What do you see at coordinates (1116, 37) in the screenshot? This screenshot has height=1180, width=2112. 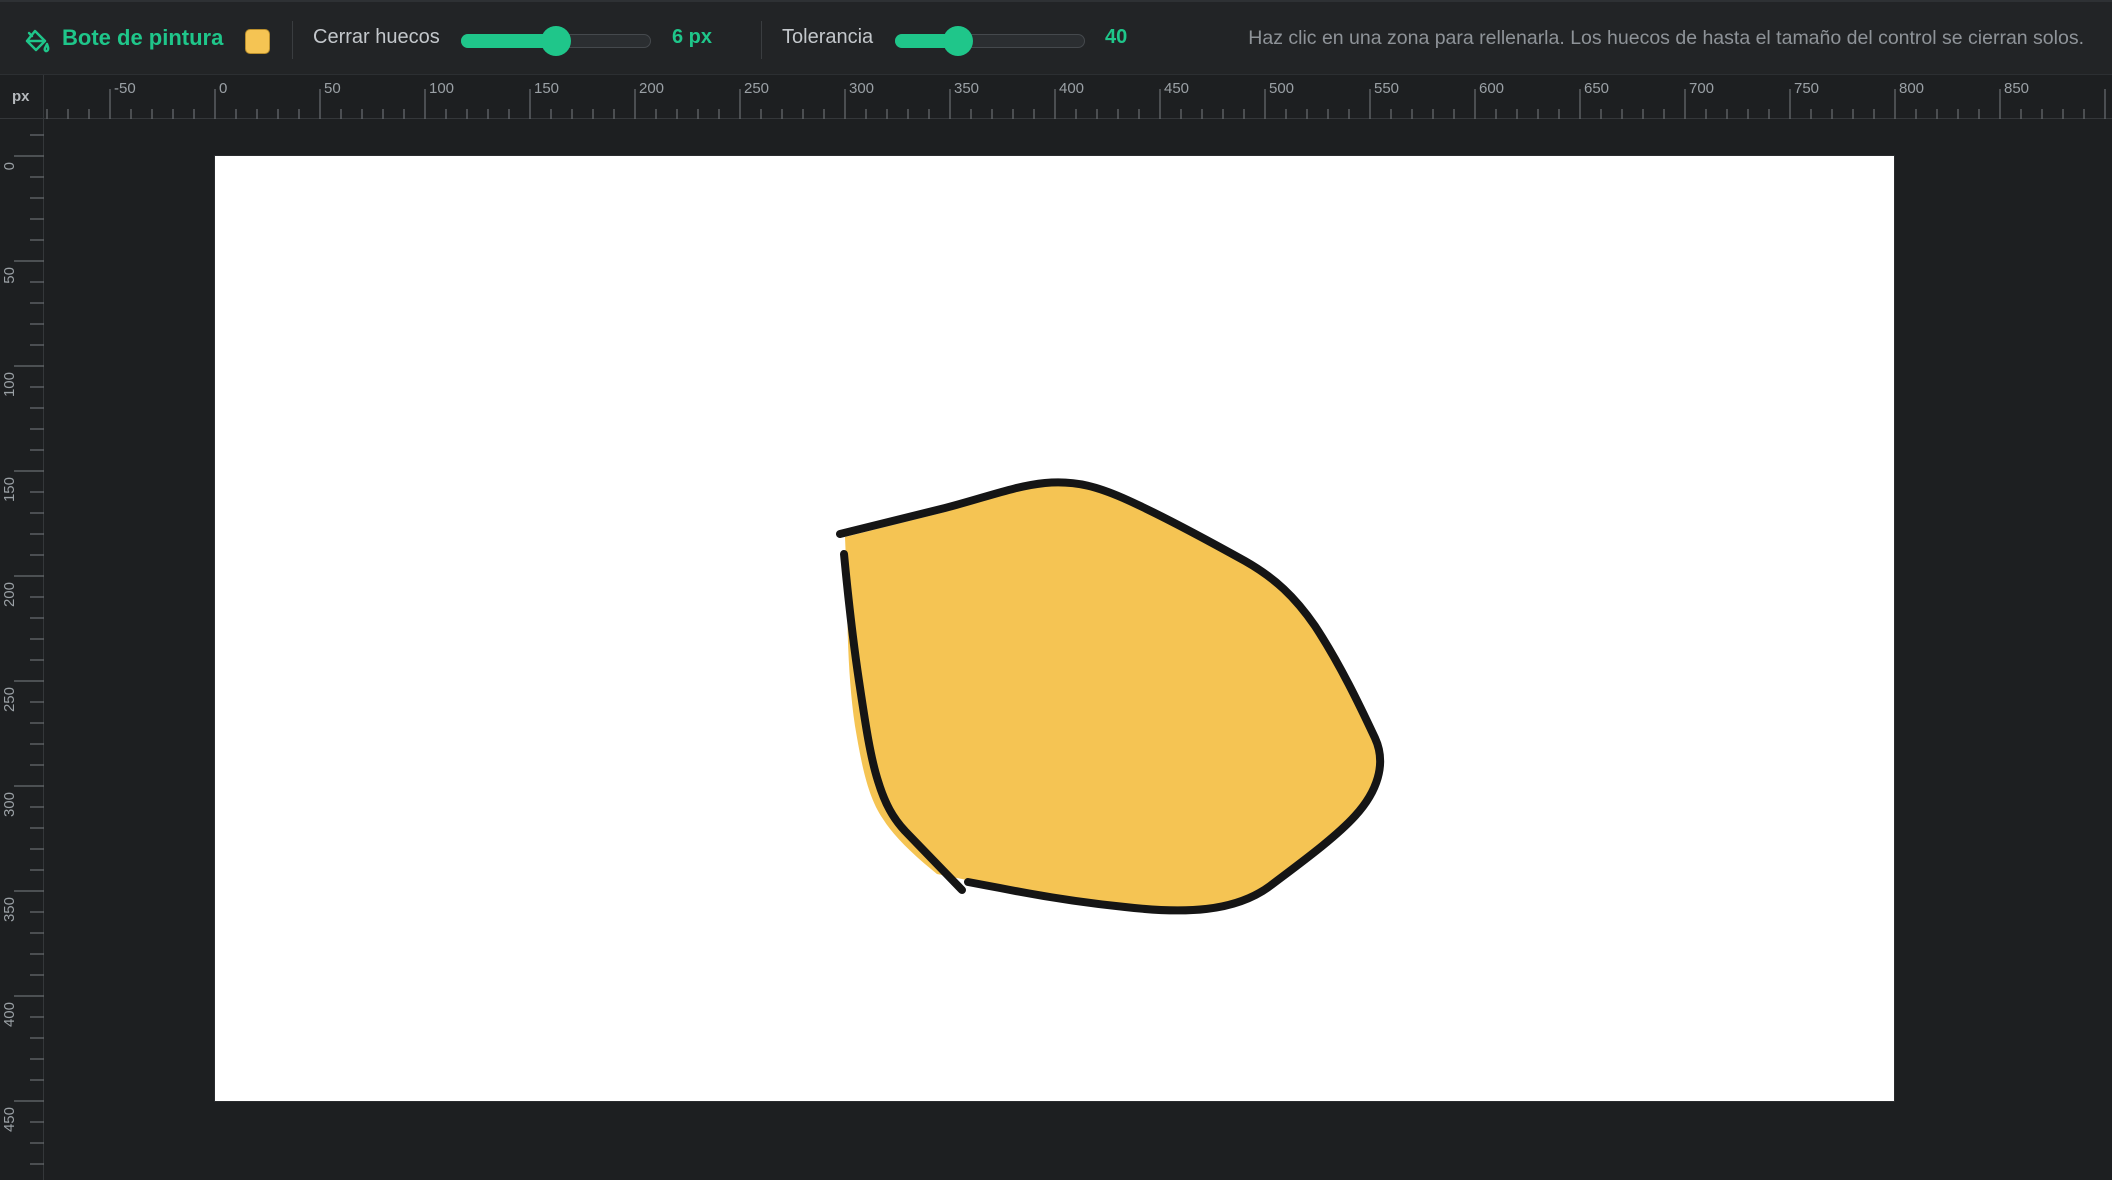 I see `tolerance-value: 40` at bounding box center [1116, 37].